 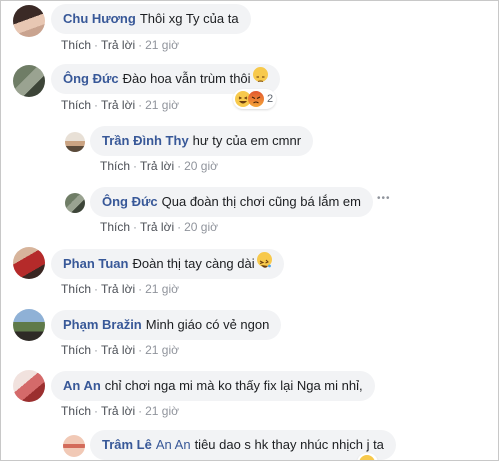 What do you see at coordinates (264, 260) in the screenshot?
I see `rofl-emoji-icon` at bounding box center [264, 260].